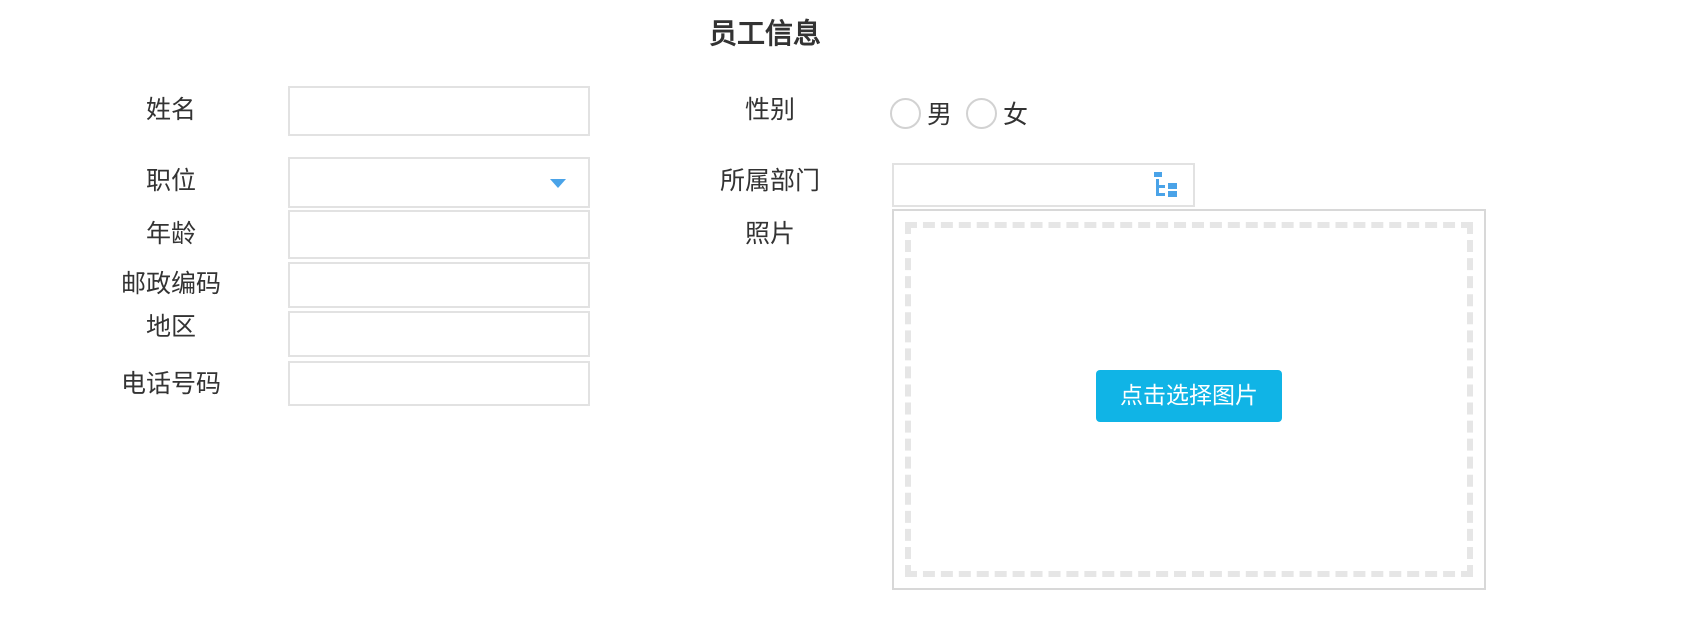 This screenshot has height=636, width=1695. What do you see at coordinates (1166, 185) in the screenshot?
I see `tree-icon` at bounding box center [1166, 185].